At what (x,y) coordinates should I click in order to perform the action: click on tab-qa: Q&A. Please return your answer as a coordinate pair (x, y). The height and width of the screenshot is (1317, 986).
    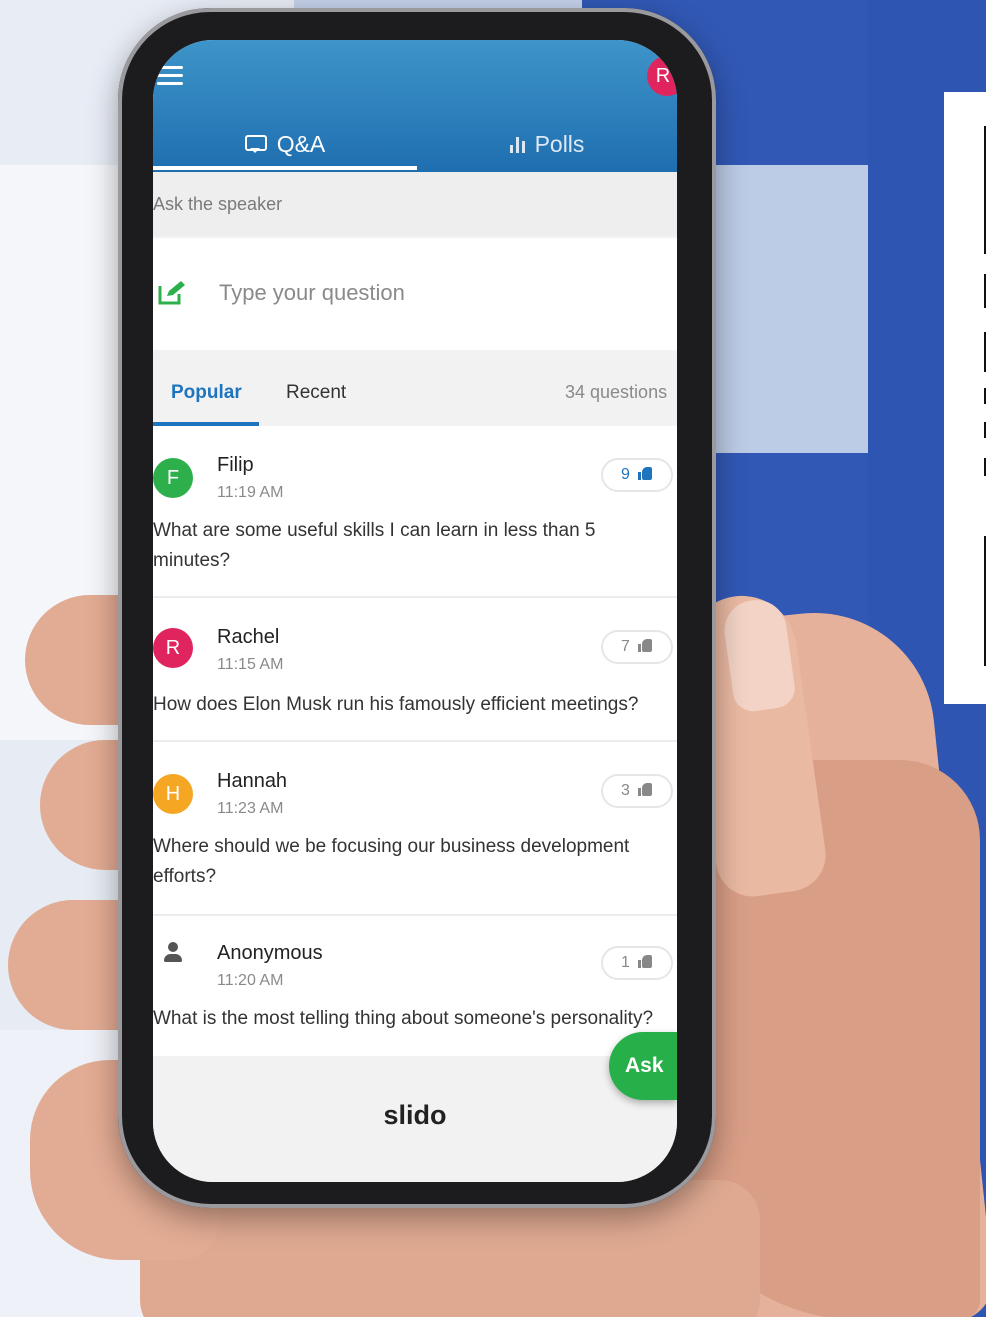
    Looking at the image, I should click on (285, 144).